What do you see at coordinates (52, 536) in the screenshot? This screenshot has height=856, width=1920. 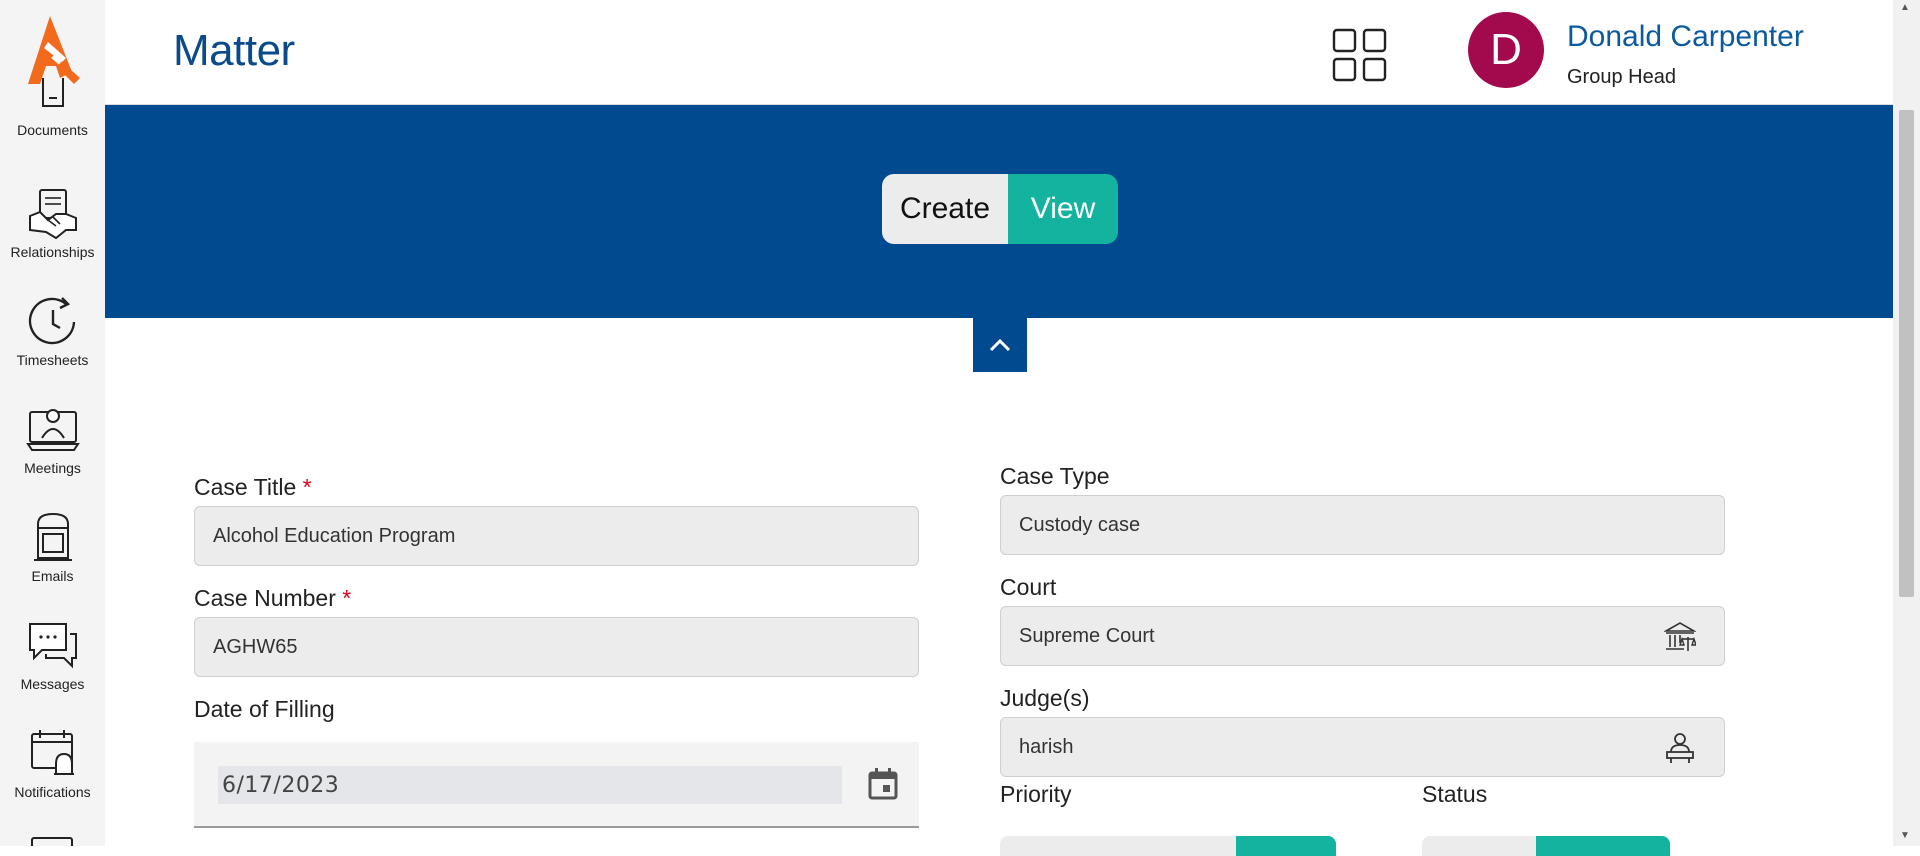 I see `mailbox-icon` at bounding box center [52, 536].